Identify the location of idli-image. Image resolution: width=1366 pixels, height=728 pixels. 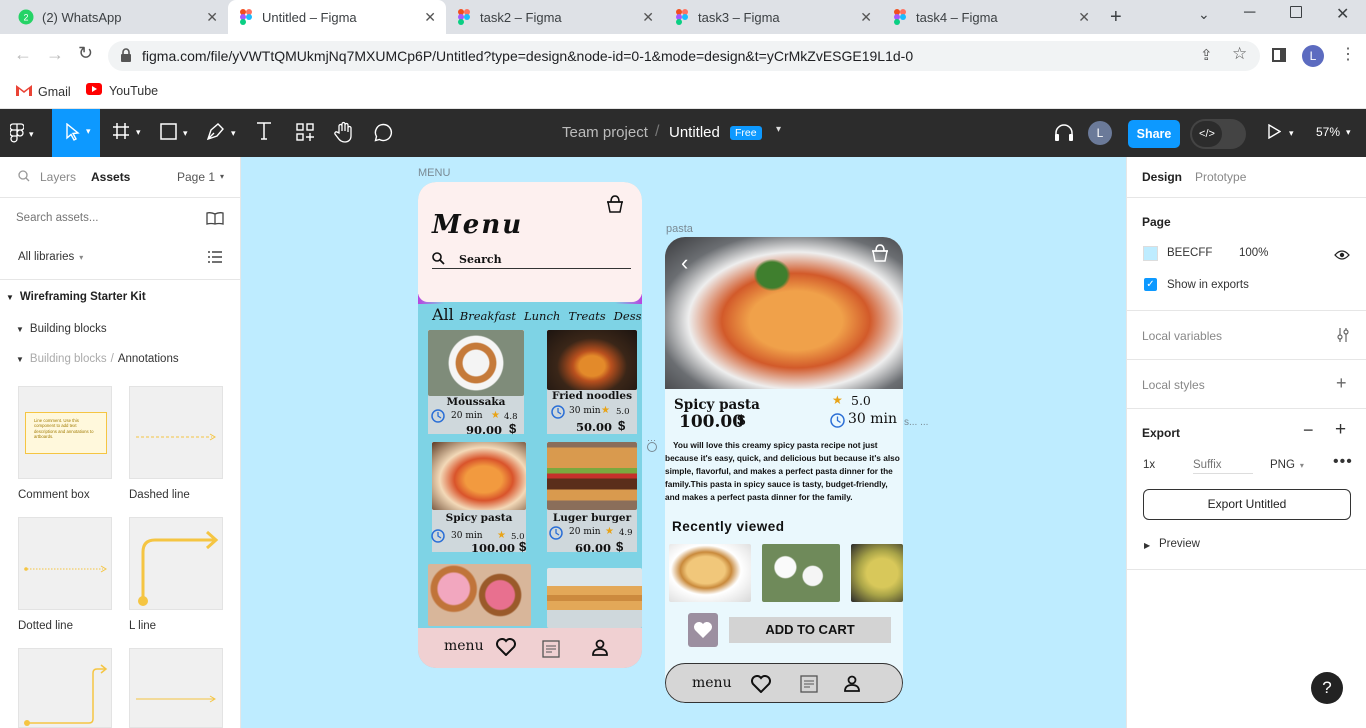
(801, 573).